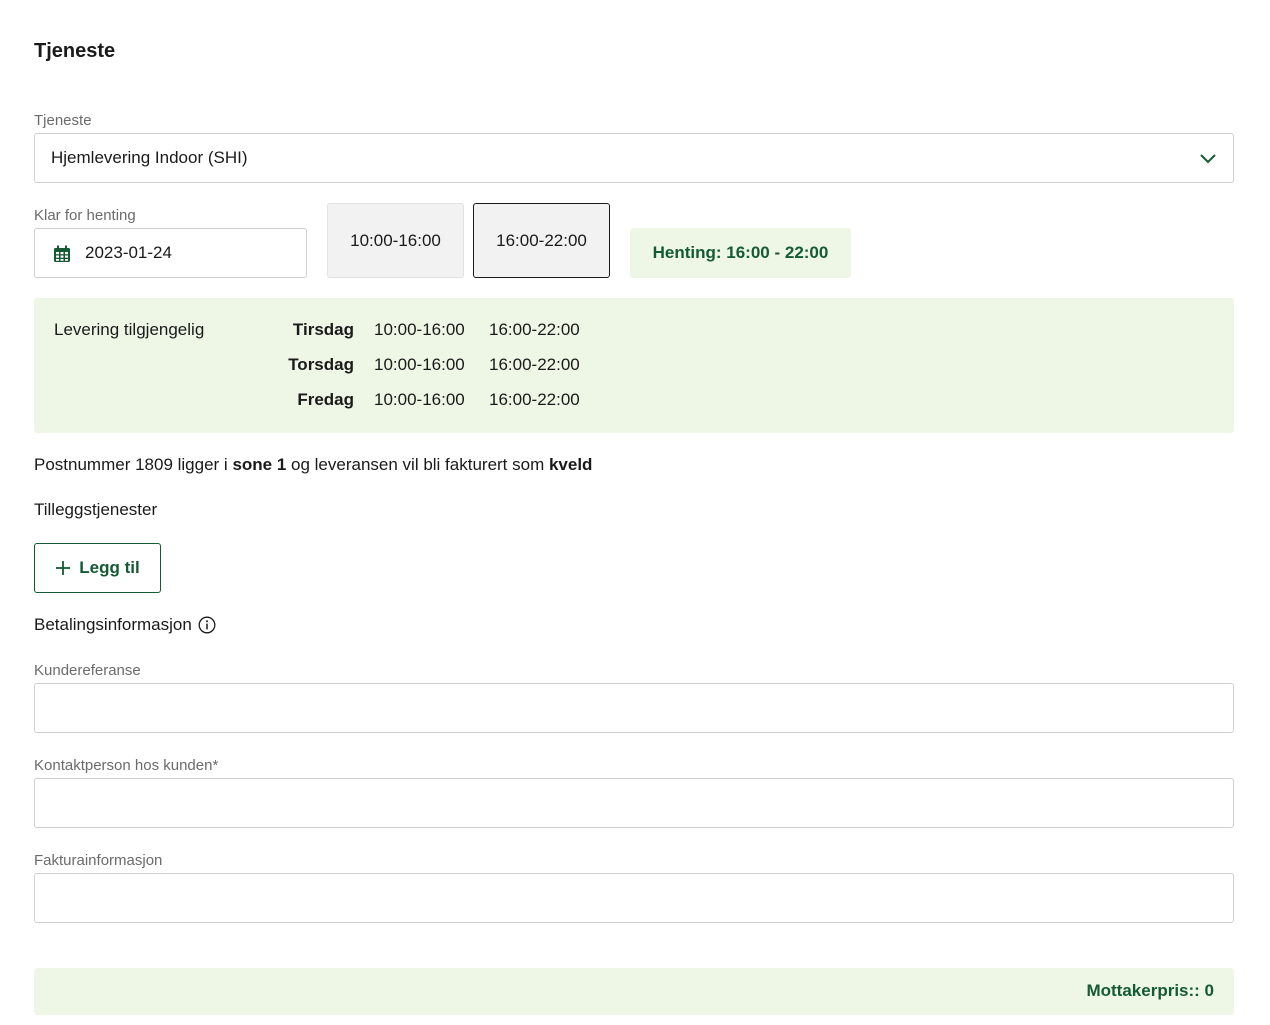 The image size is (1270, 1025). Describe the element at coordinates (740, 253) in the screenshot. I see `pickup-badge: Henting: 16:00 - 22:00` at that location.